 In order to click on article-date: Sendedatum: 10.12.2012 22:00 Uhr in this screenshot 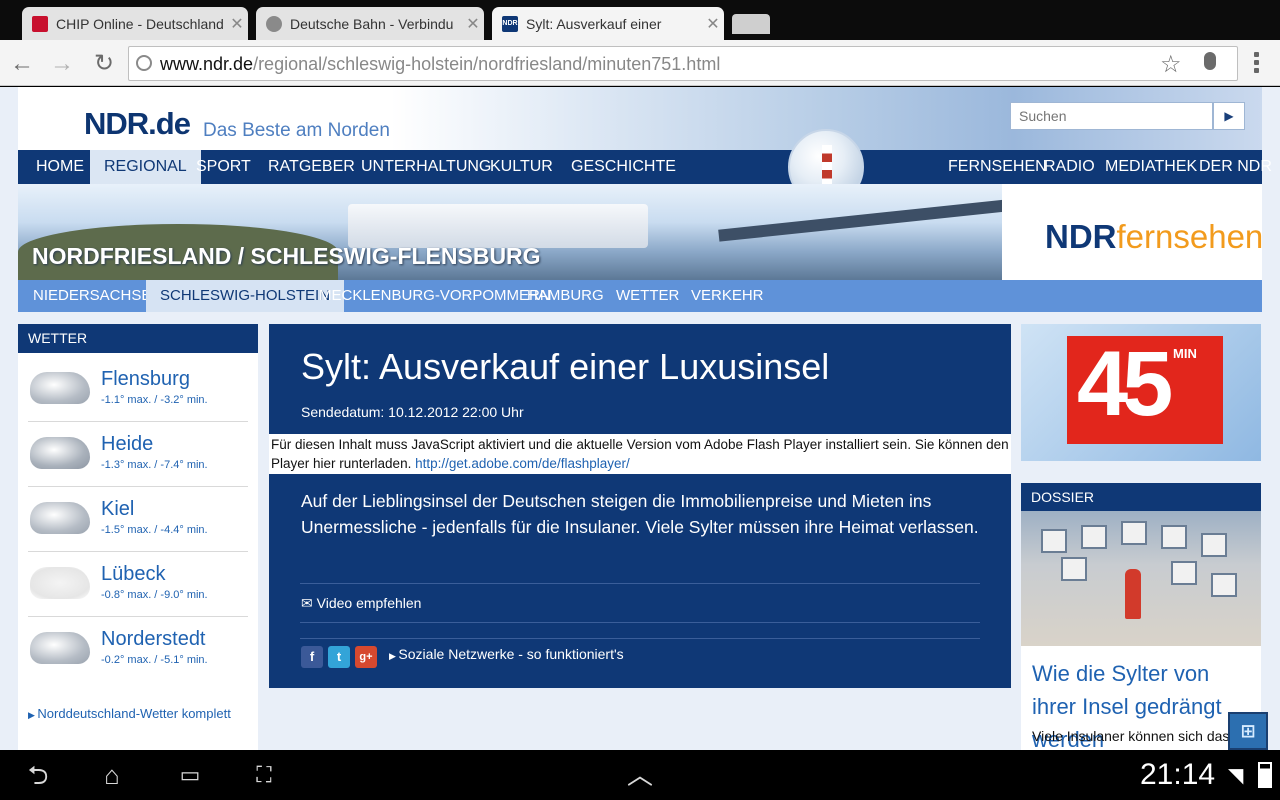, I will do `click(412, 412)`.